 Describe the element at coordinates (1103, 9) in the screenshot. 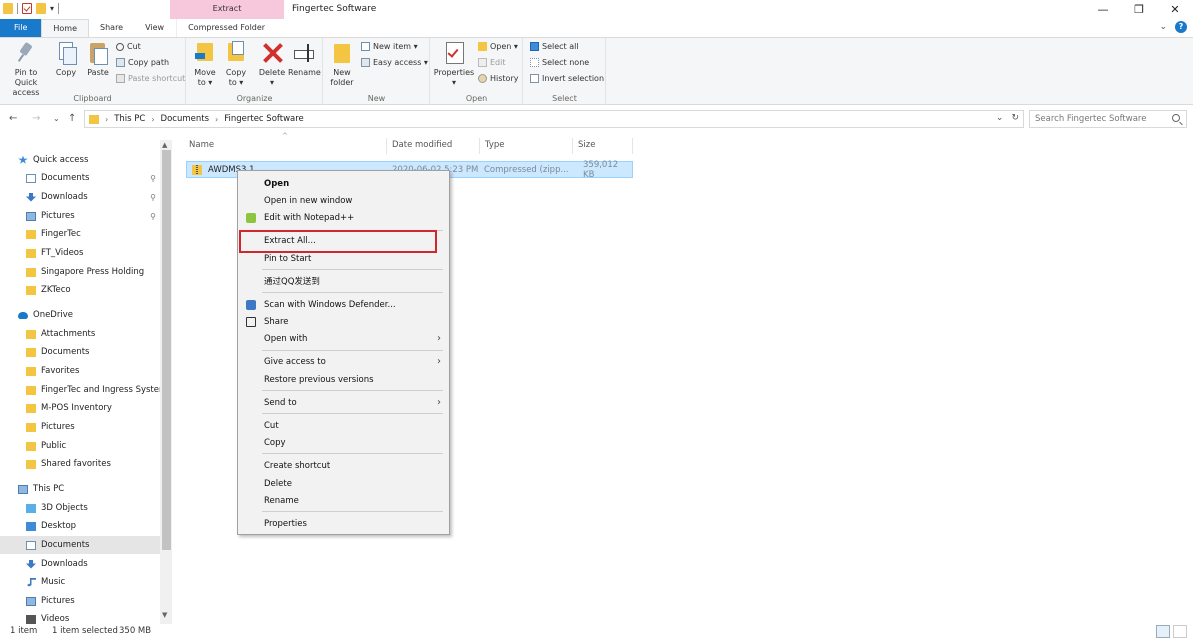

I see `minimize-button: —` at that location.